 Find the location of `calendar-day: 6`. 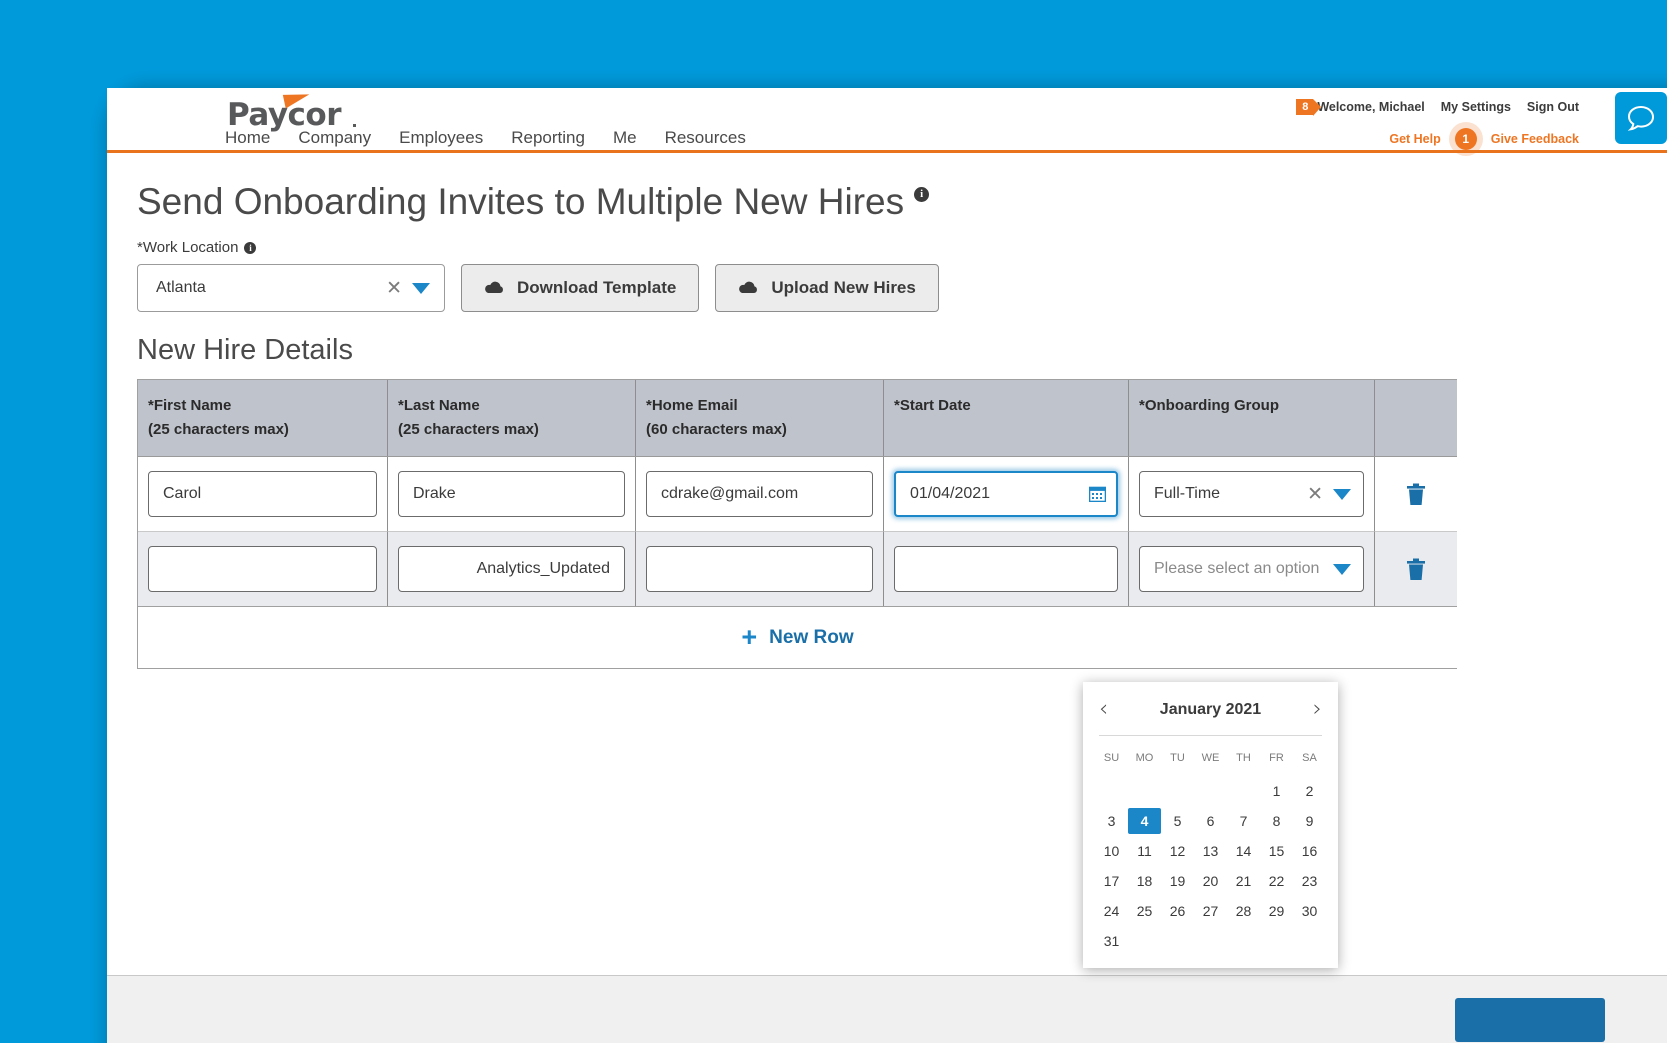

calendar-day: 6 is located at coordinates (1210, 821).